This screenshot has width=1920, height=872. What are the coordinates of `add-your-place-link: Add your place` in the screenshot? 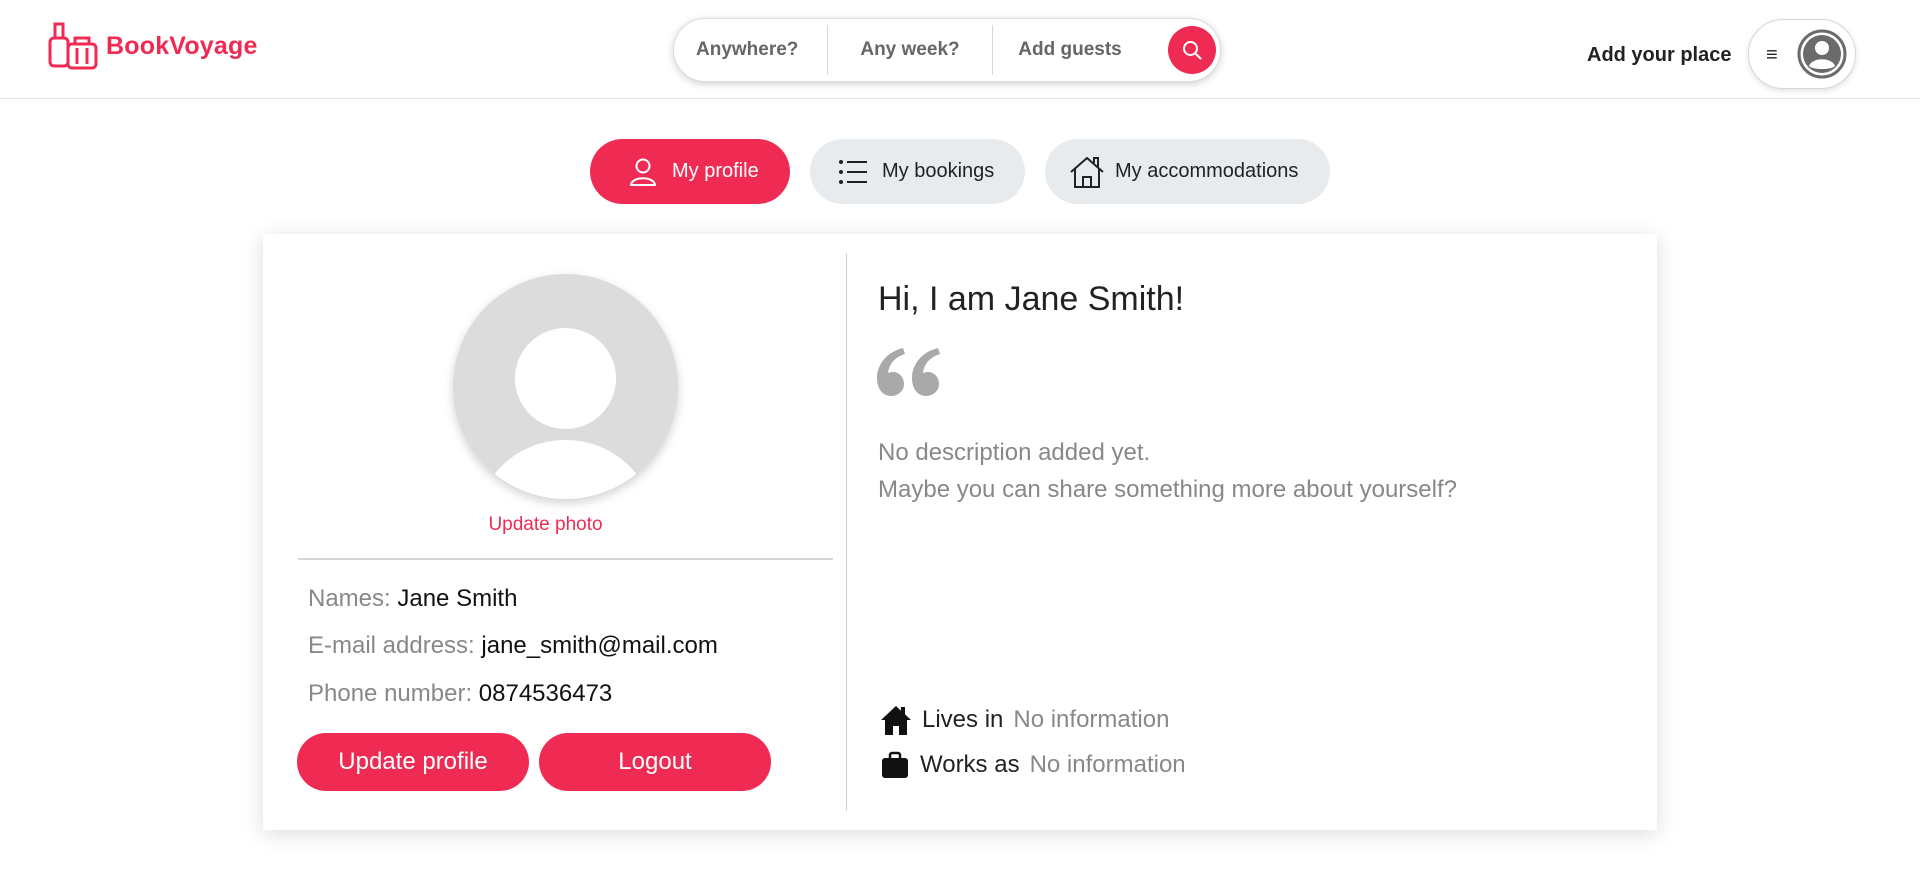 It's located at (1659, 55).